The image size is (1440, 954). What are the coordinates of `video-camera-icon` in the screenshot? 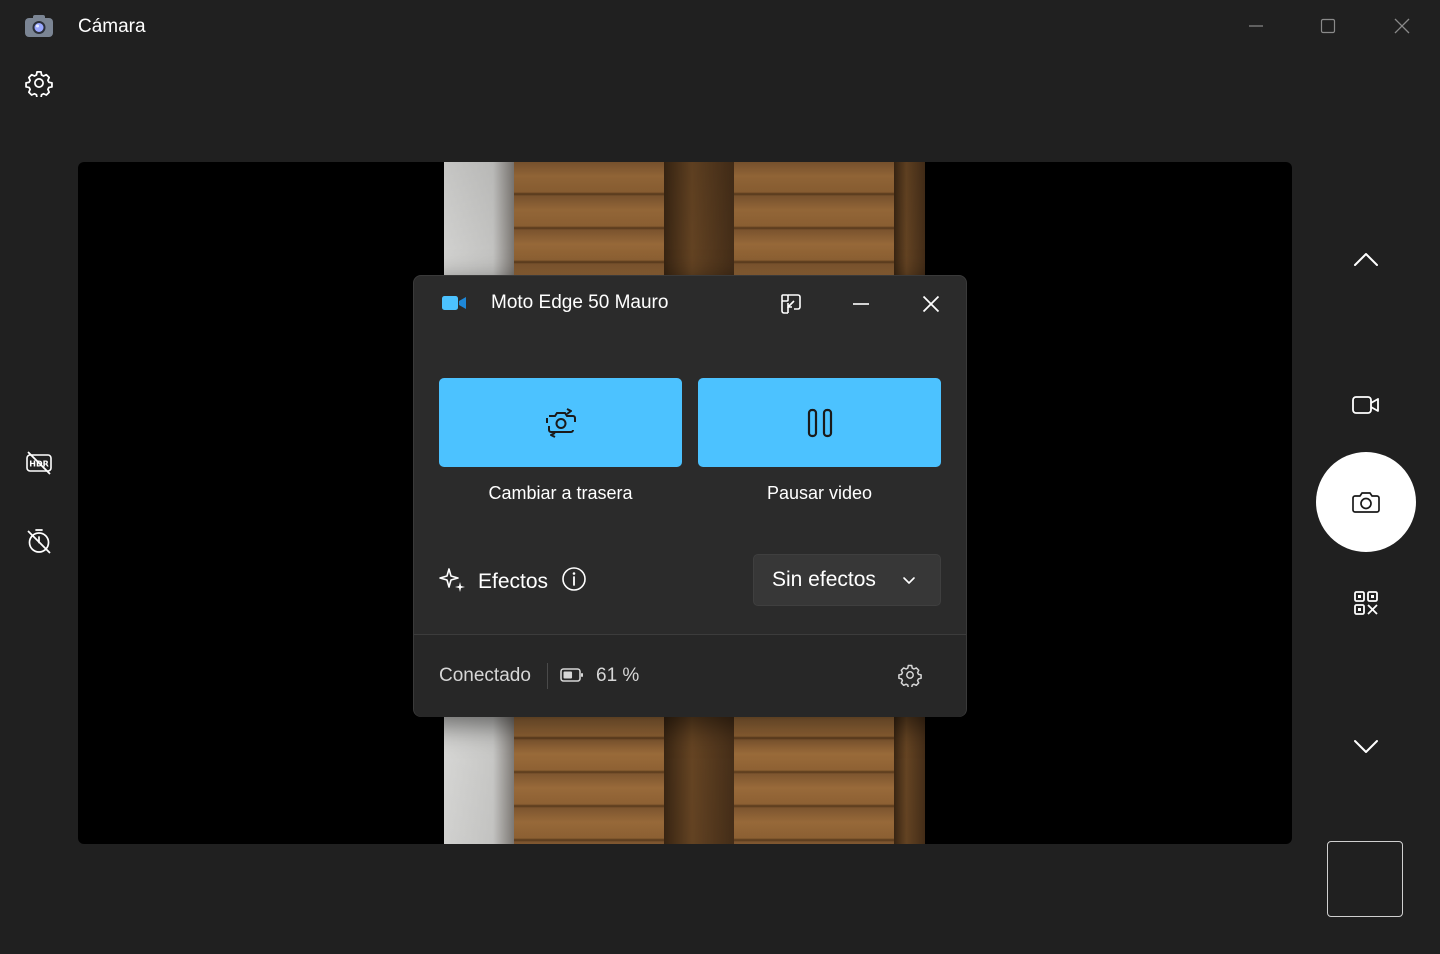 It's located at (1365, 405).